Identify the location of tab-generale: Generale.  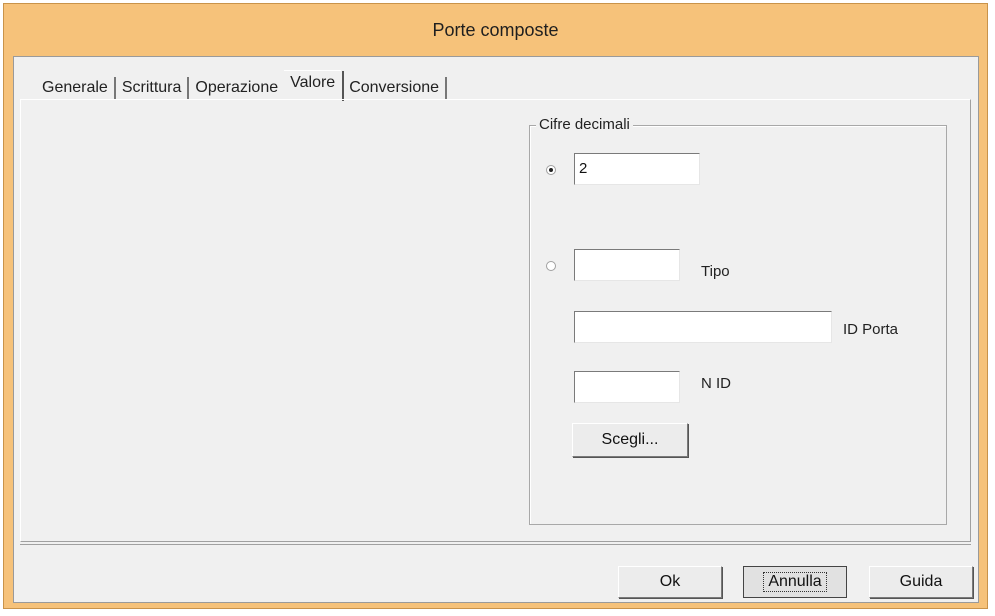
(76, 88).